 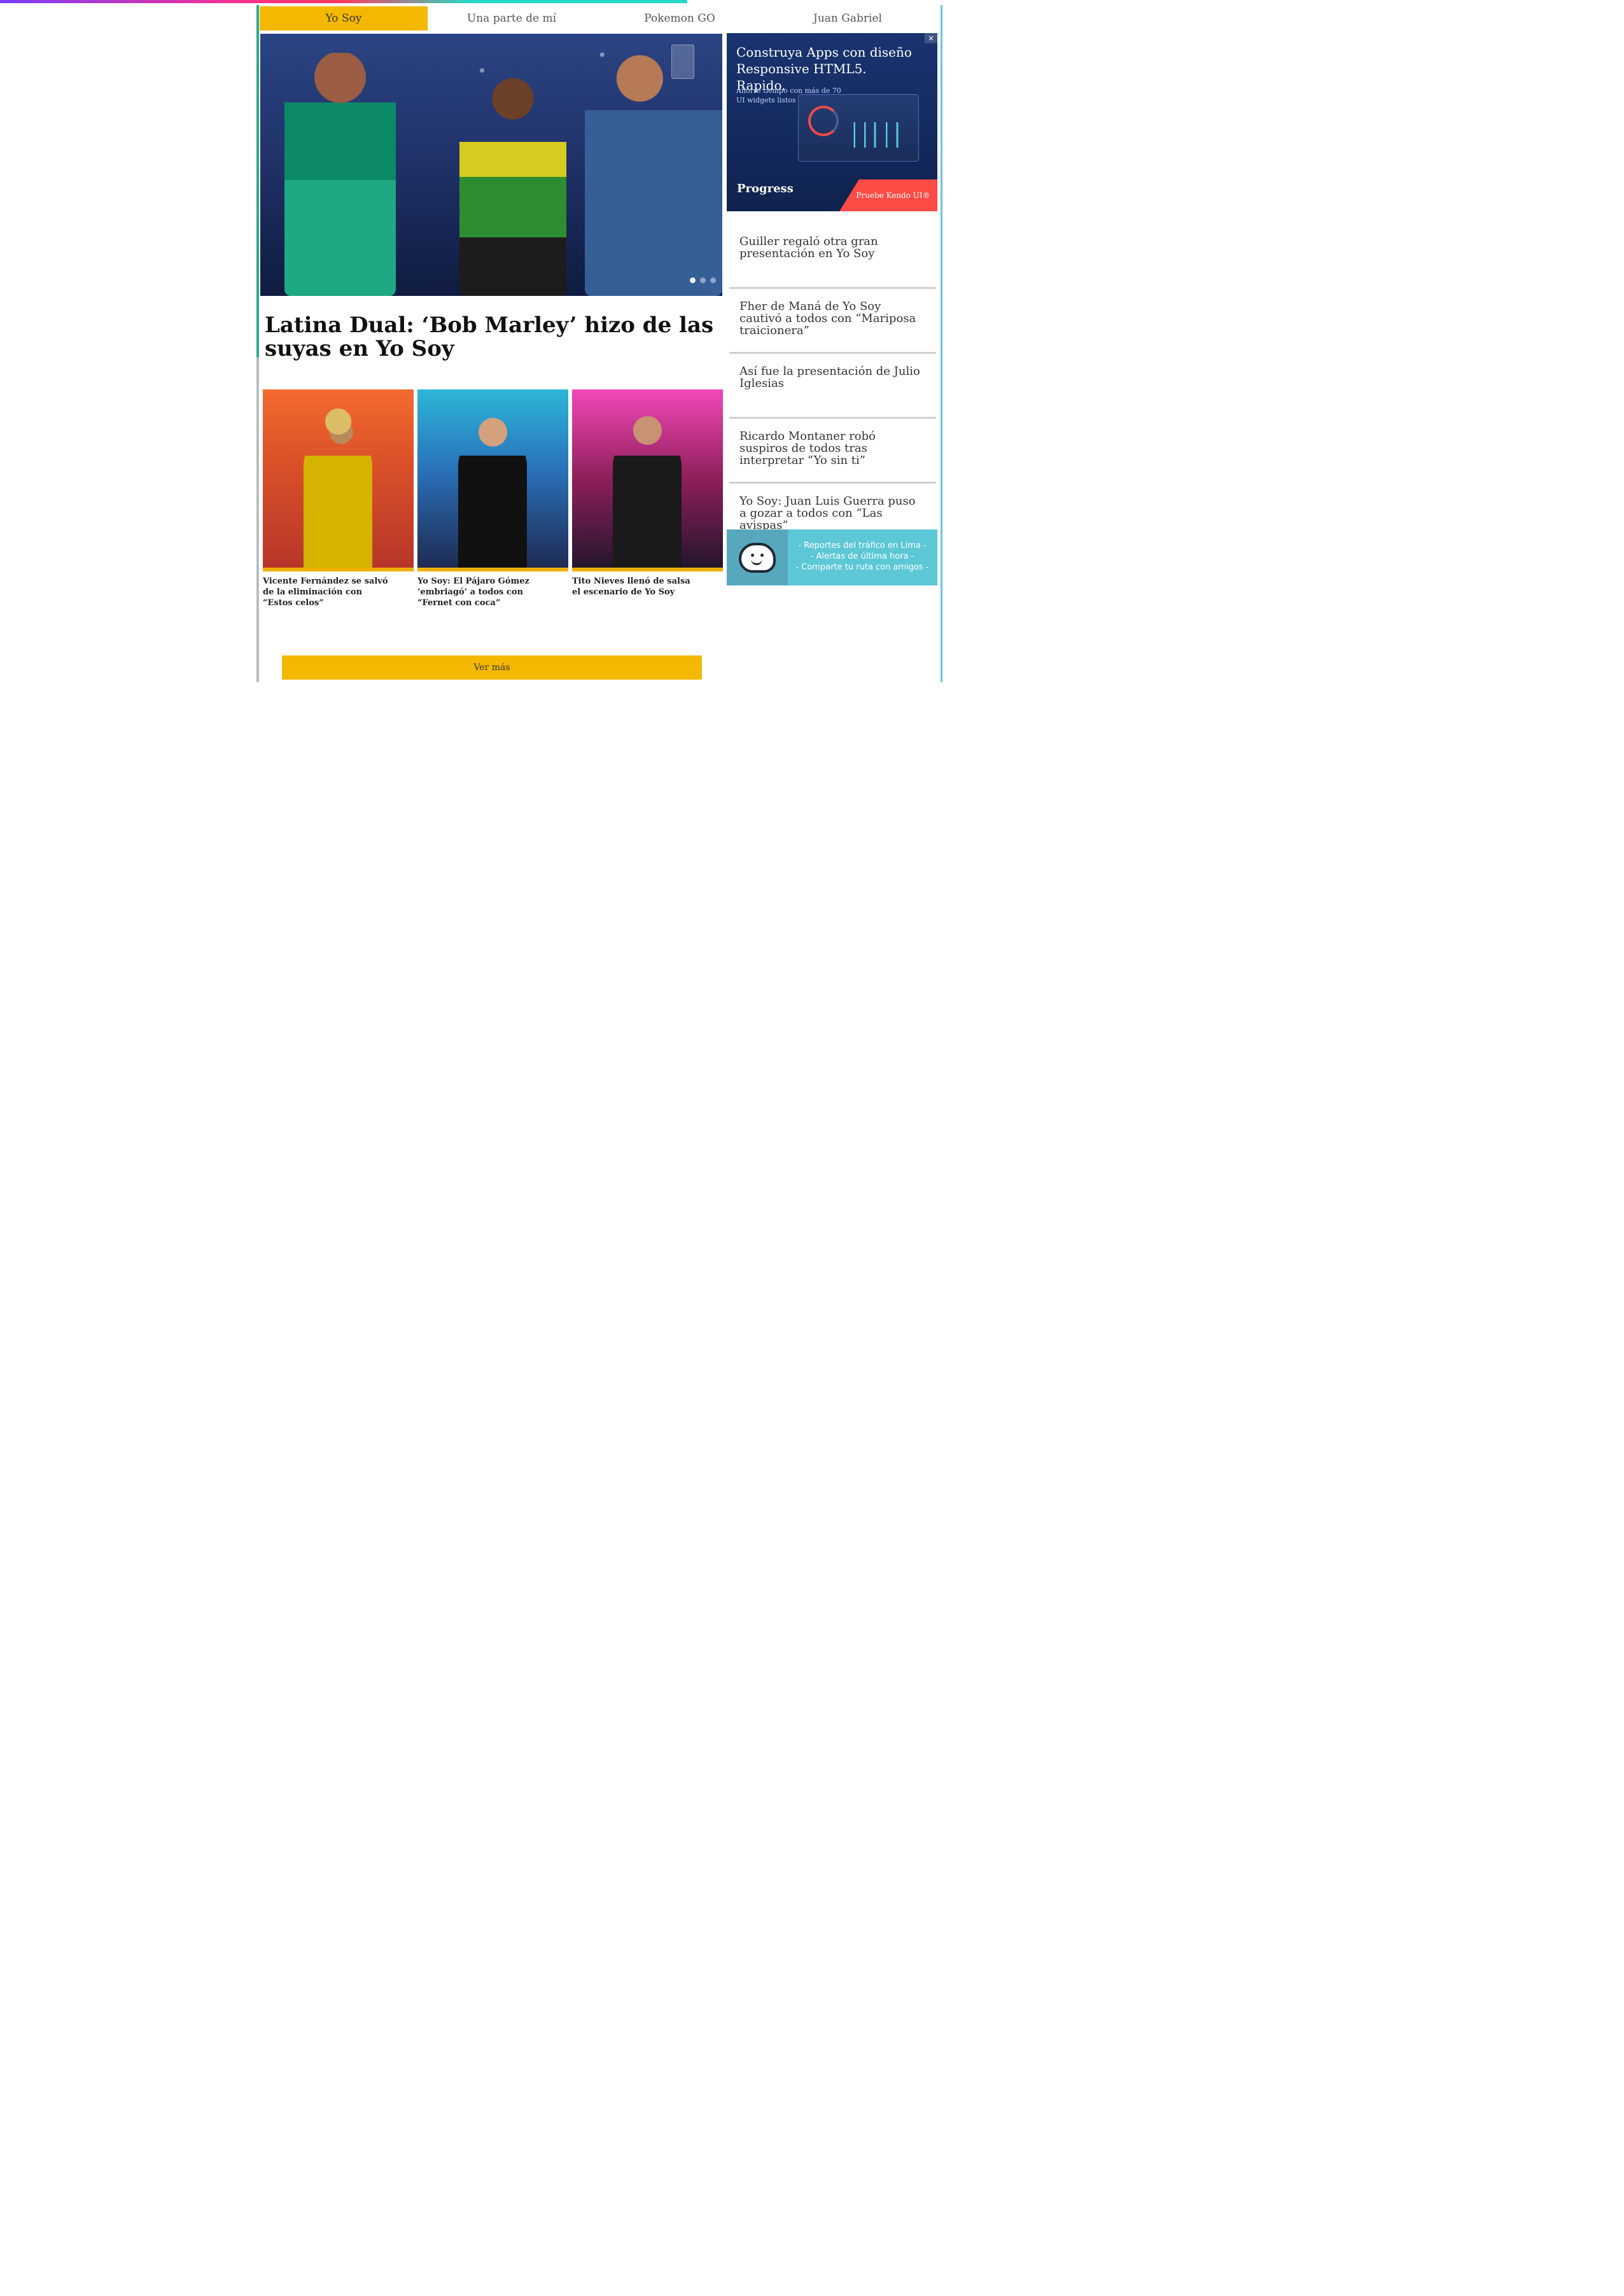 I want to click on waze-icon-container, so click(x=757, y=557).